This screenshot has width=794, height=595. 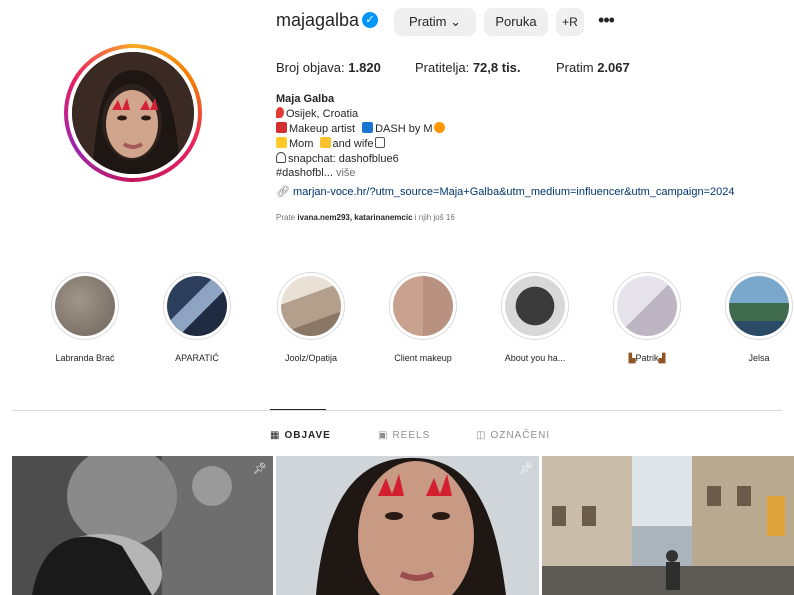 What do you see at coordinates (662, 358) in the screenshot?
I see `boot-icon: ▟` at bounding box center [662, 358].